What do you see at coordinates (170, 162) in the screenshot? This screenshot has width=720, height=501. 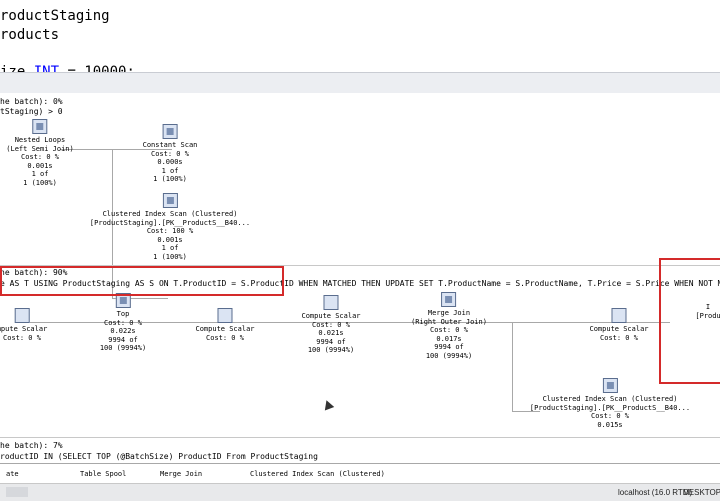 I see `node-time: 0.000s` at bounding box center [170, 162].